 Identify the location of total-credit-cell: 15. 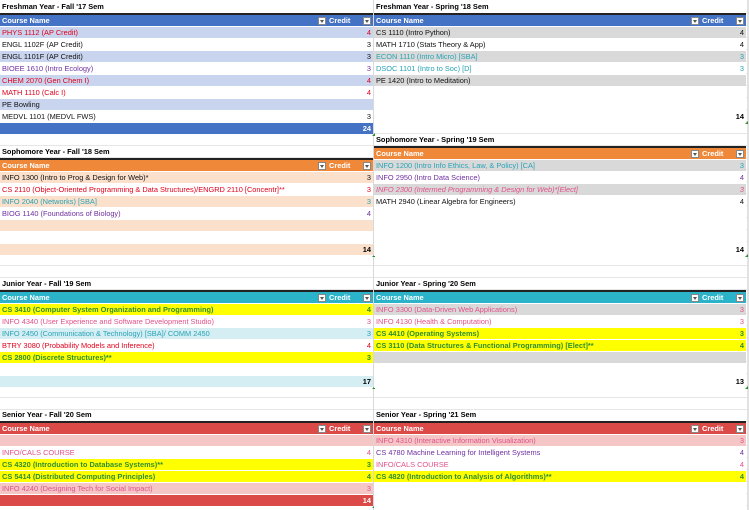
(723, 508).